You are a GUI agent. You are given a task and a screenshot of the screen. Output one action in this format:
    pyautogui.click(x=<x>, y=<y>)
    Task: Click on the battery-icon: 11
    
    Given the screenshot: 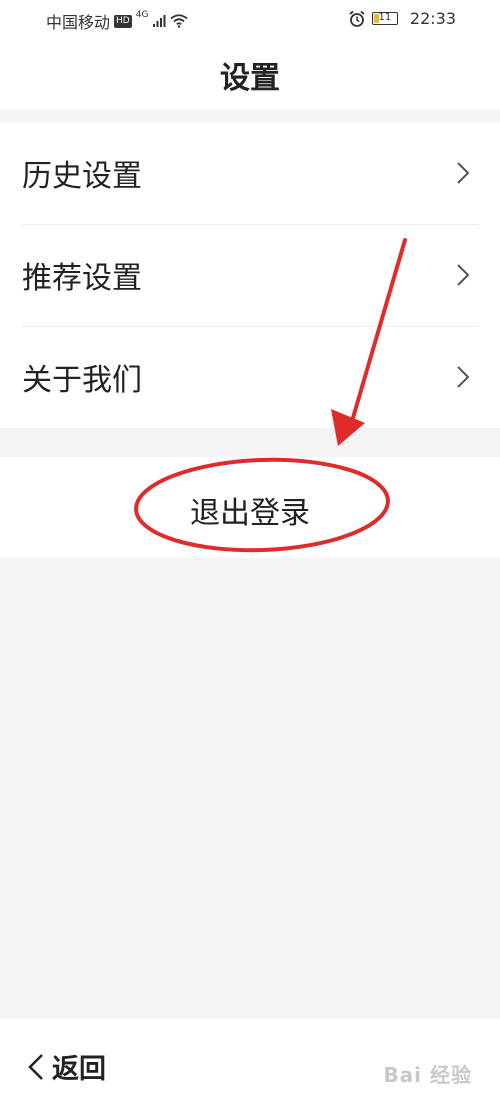 What is the action you would take?
    pyautogui.click(x=384, y=18)
    